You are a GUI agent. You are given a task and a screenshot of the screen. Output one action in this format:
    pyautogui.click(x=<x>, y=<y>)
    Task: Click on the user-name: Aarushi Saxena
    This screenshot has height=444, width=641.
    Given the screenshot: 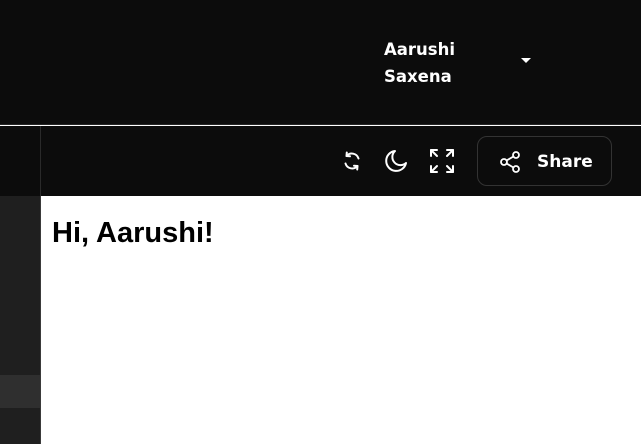 What is the action you would take?
    pyautogui.click(x=420, y=63)
    